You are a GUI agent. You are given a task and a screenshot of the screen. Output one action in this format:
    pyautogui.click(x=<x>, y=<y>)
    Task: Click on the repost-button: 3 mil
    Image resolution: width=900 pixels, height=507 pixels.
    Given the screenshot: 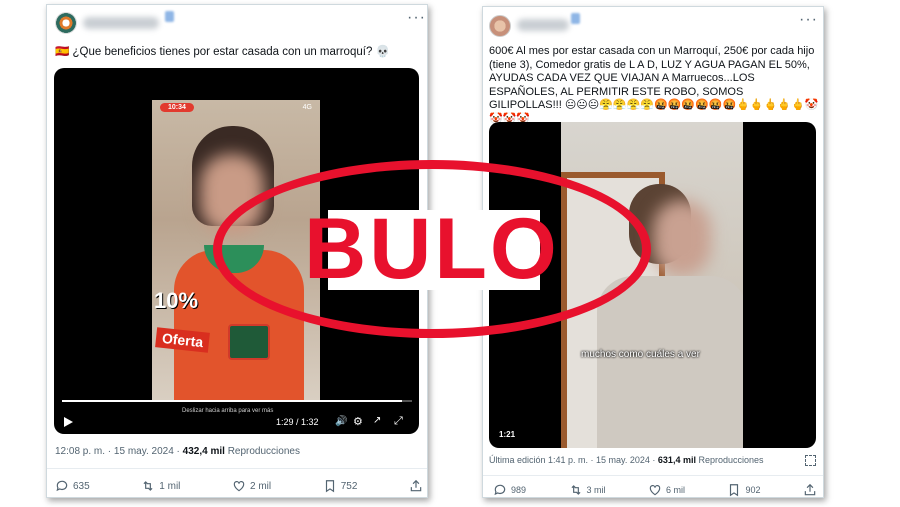 What is the action you would take?
    pyautogui.click(x=587, y=490)
    